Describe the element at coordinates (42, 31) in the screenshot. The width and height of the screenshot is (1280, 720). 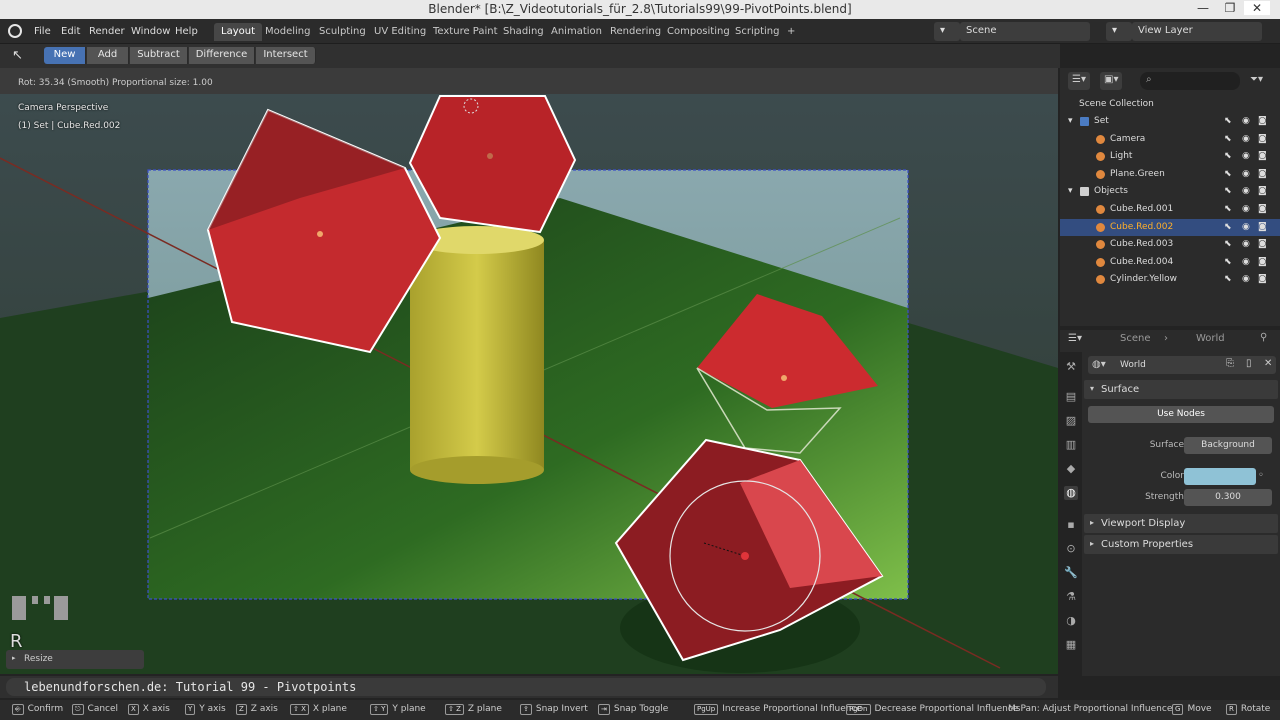
I see `menu-file: File` at that location.